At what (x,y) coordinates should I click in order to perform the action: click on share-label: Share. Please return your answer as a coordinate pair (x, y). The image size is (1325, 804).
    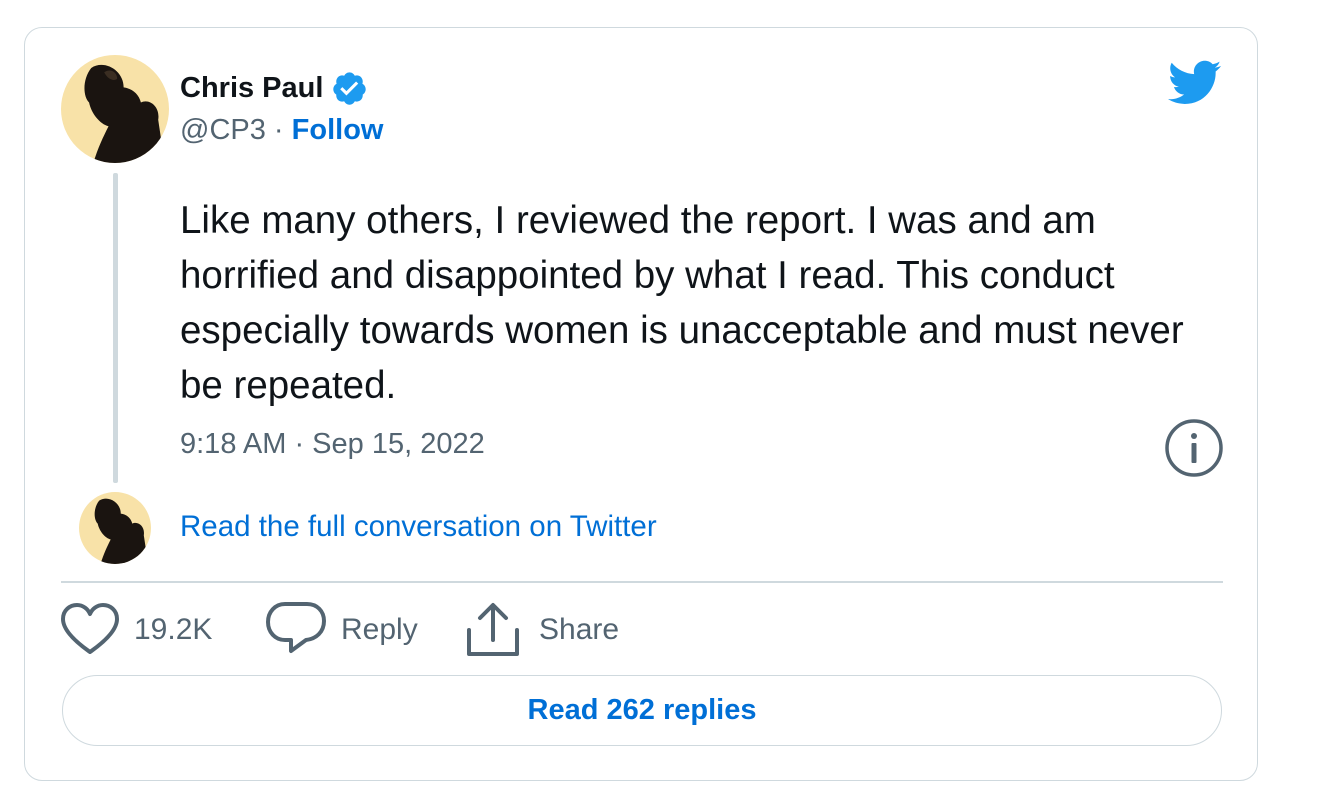
    Looking at the image, I should click on (579, 629).